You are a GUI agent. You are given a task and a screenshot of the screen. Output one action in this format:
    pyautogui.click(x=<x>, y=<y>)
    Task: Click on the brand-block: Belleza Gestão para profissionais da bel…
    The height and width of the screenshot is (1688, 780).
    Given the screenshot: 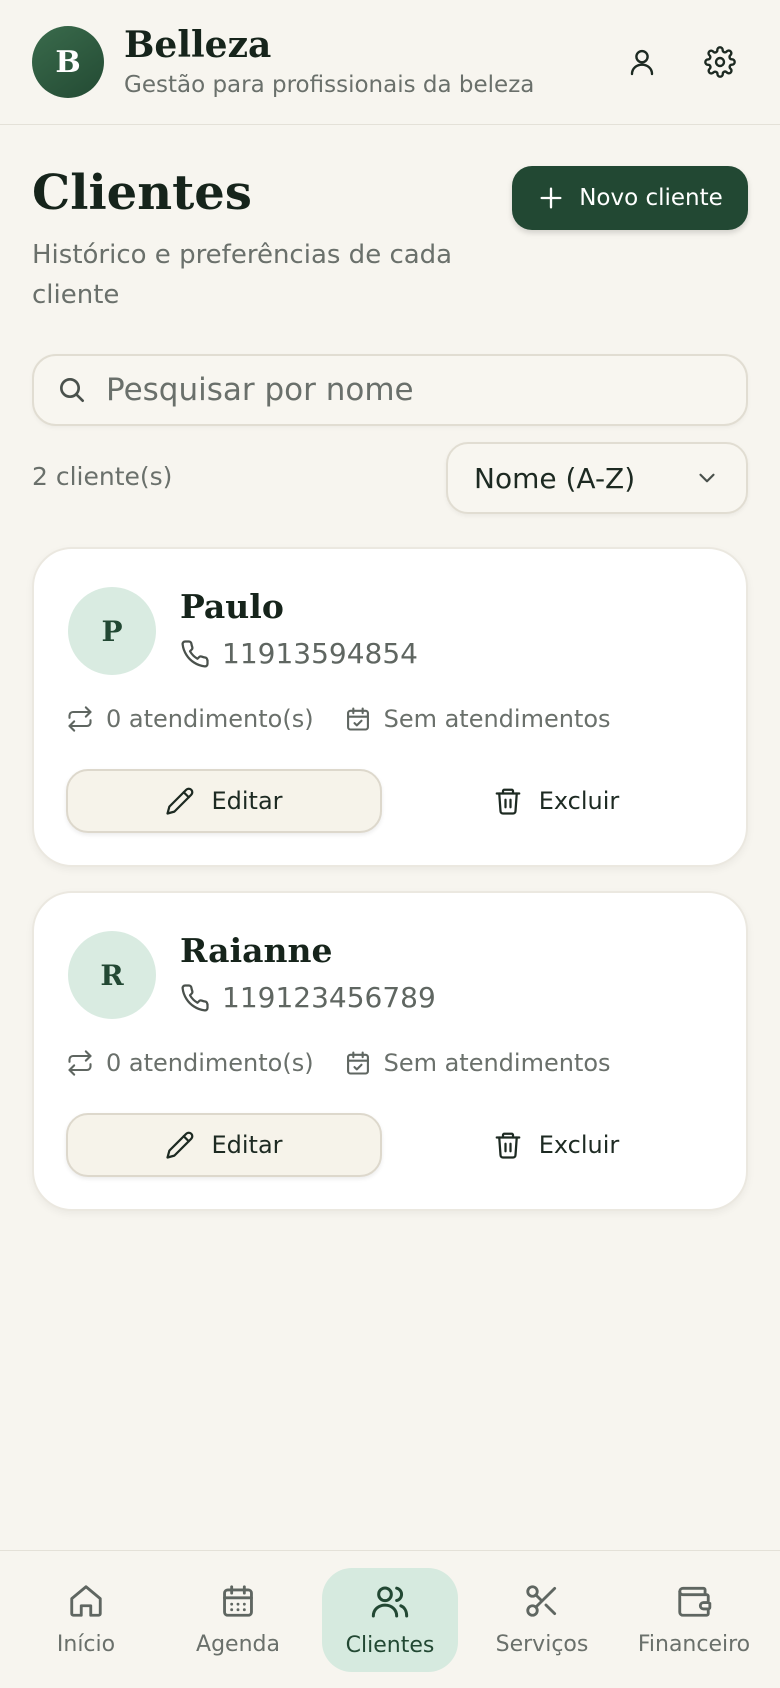 What is the action you would take?
    pyautogui.click(x=358, y=62)
    